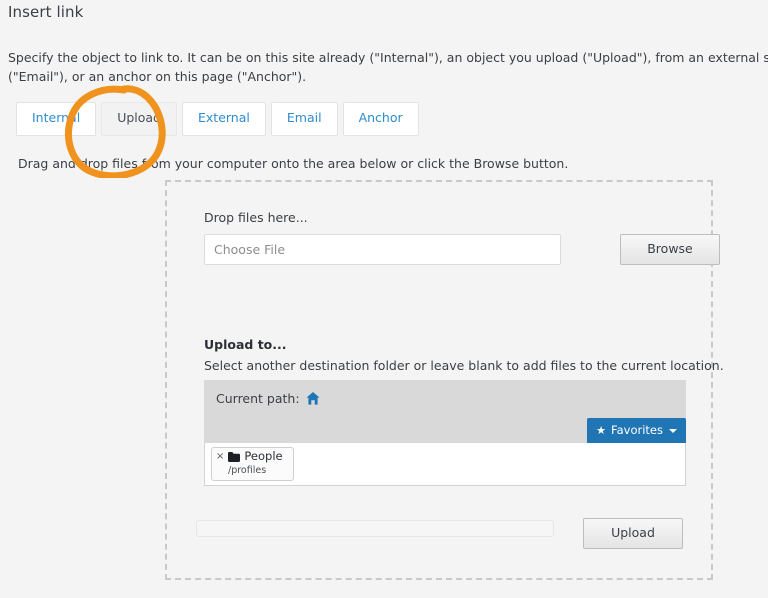 Image resolution: width=768 pixels, height=598 pixels. I want to click on link-type-tabs: Internal Upload External Email Anchor, so click(217, 119).